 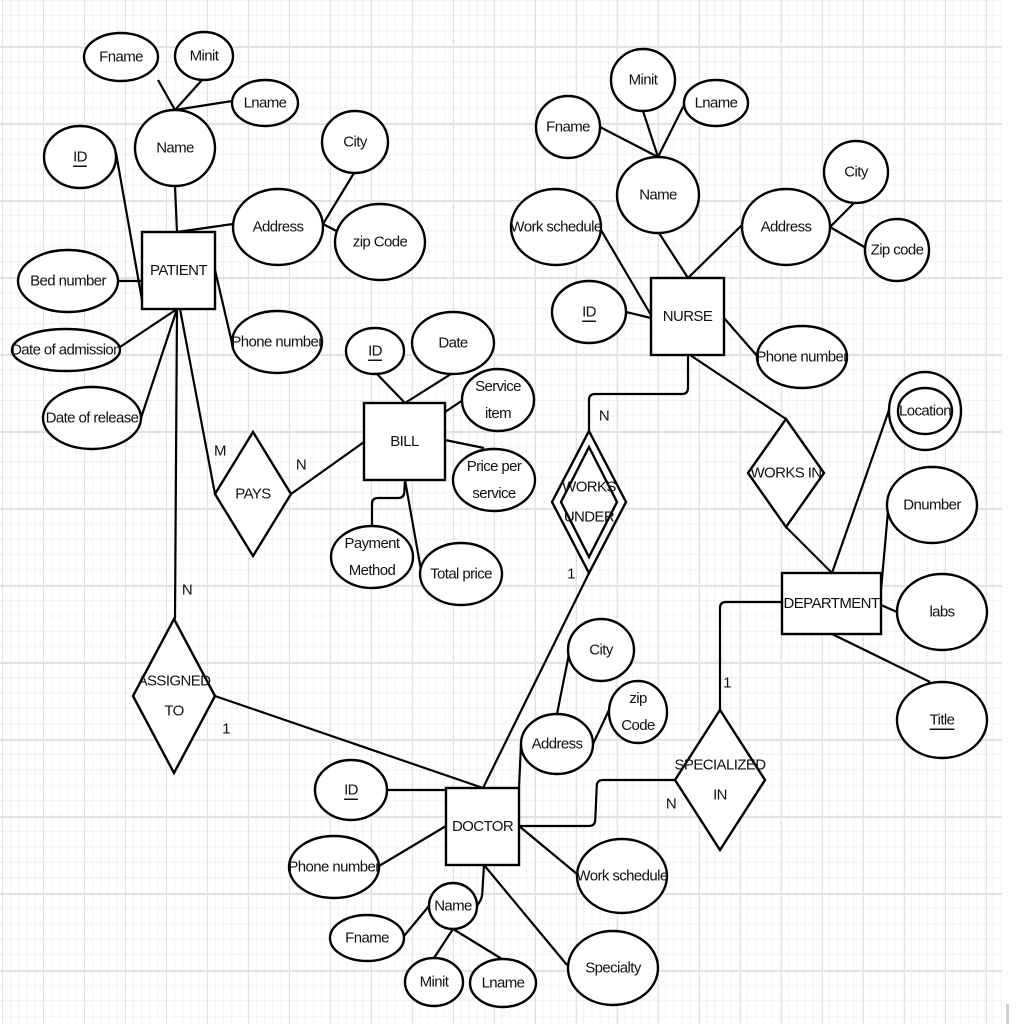 What do you see at coordinates (848, 237) in the screenshot?
I see `connector-n_address-zip` at bounding box center [848, 237].